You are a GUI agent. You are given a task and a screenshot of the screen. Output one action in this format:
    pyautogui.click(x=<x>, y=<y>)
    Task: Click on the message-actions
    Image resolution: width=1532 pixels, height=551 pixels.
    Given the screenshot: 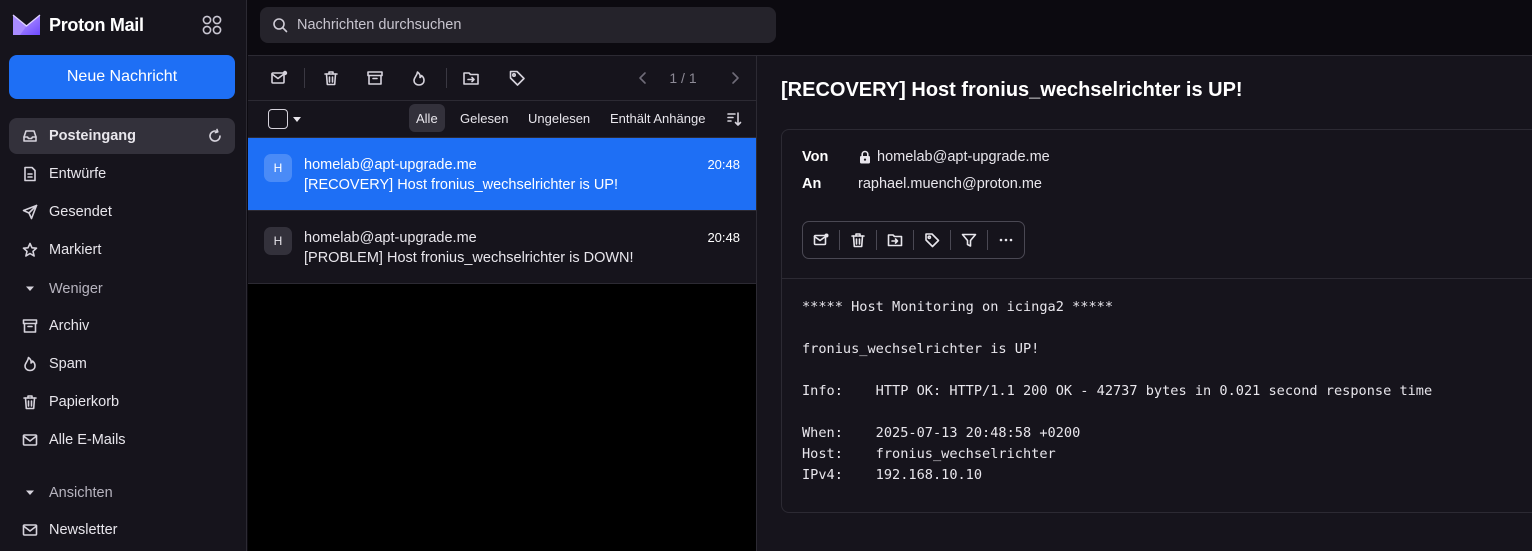 What is the action you would take?
    pyautogui.click(x=913, y=240)
    